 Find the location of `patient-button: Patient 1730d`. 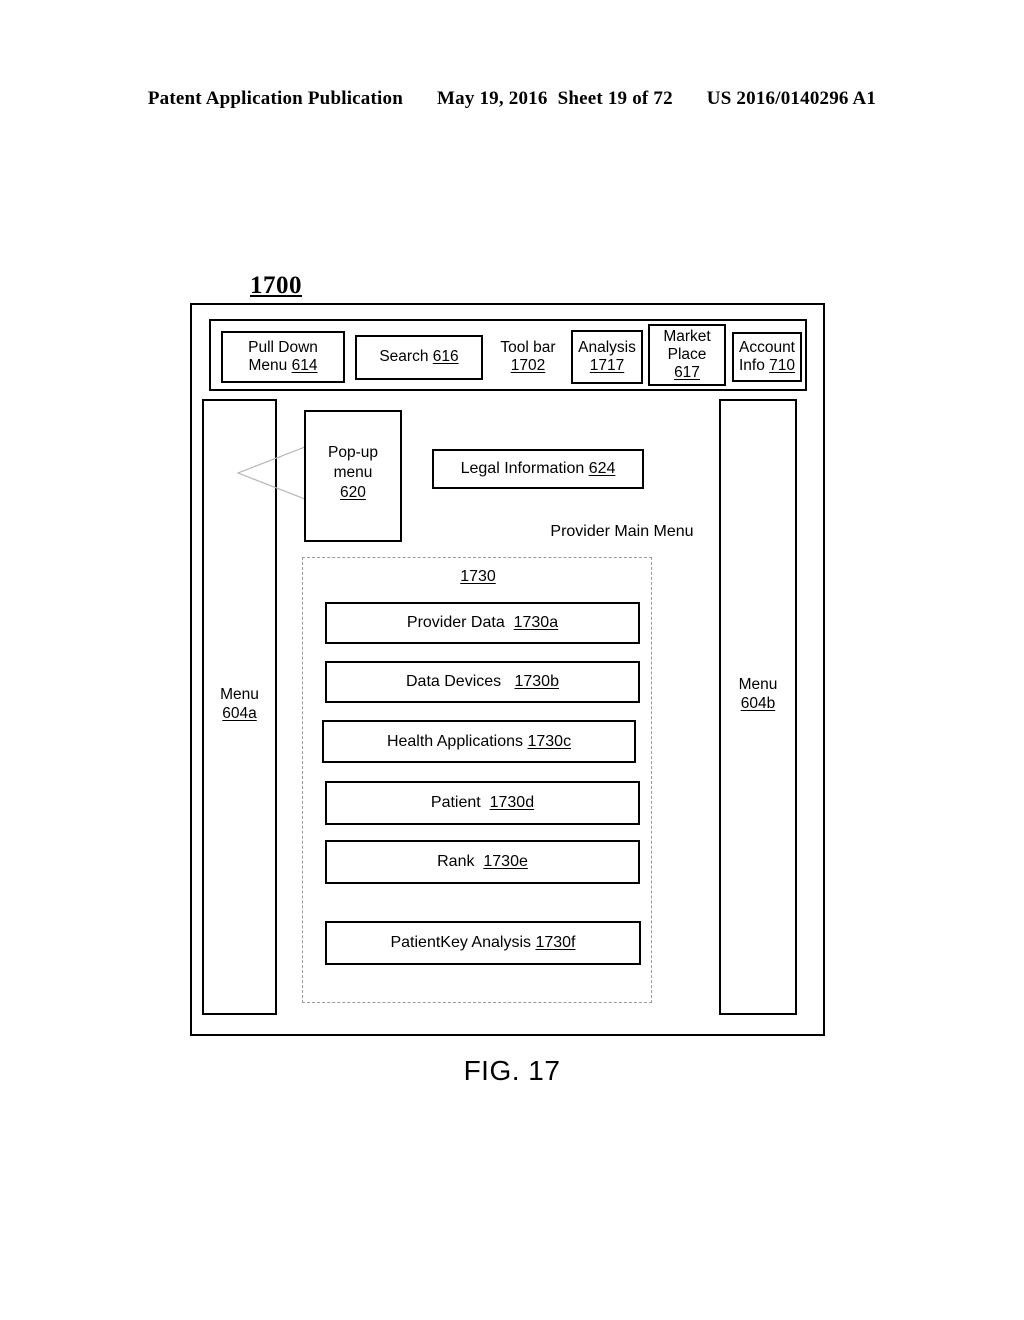

patient-button: Patient 1730d is located at coordinates (482, 803).